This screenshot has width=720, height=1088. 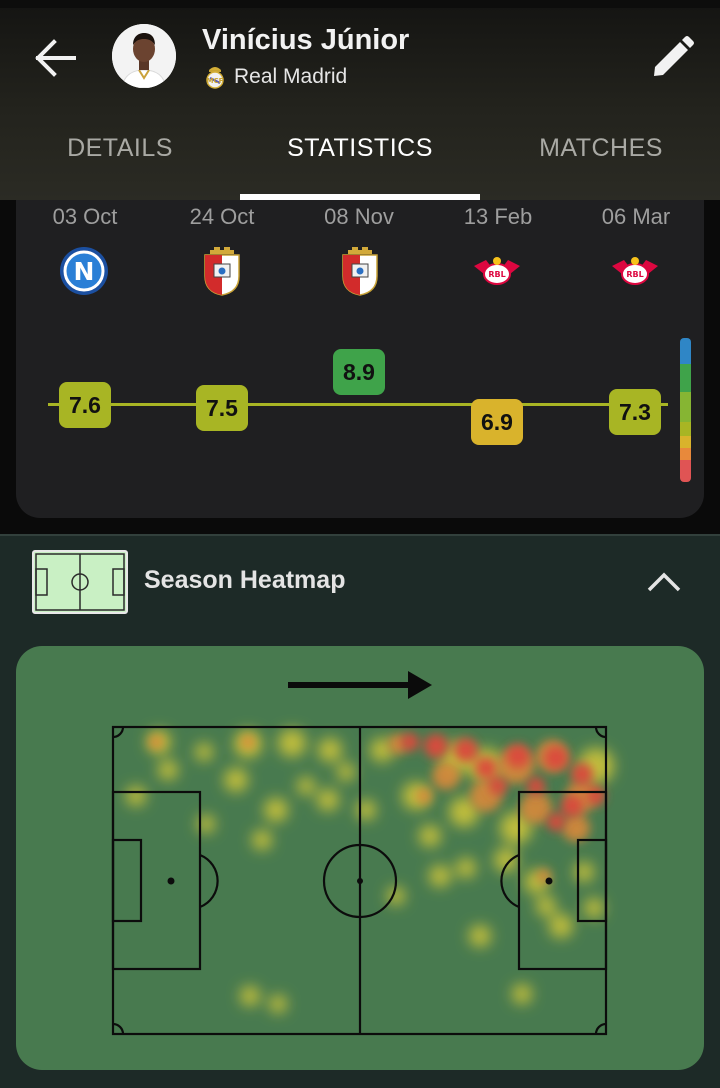 What do you see at coordinates (80, 582) in the screenshot?
I see `pitch-icon` at bounding box center [80, 582].